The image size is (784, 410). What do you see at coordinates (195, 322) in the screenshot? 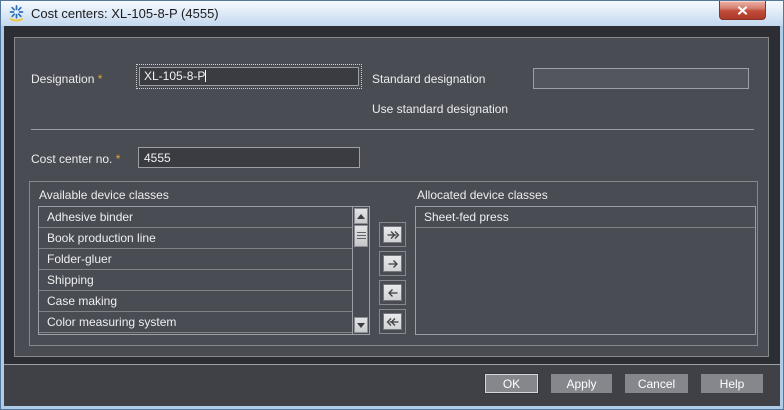
I see `list-item: Color measuring system` at bounding box center [195, 322].